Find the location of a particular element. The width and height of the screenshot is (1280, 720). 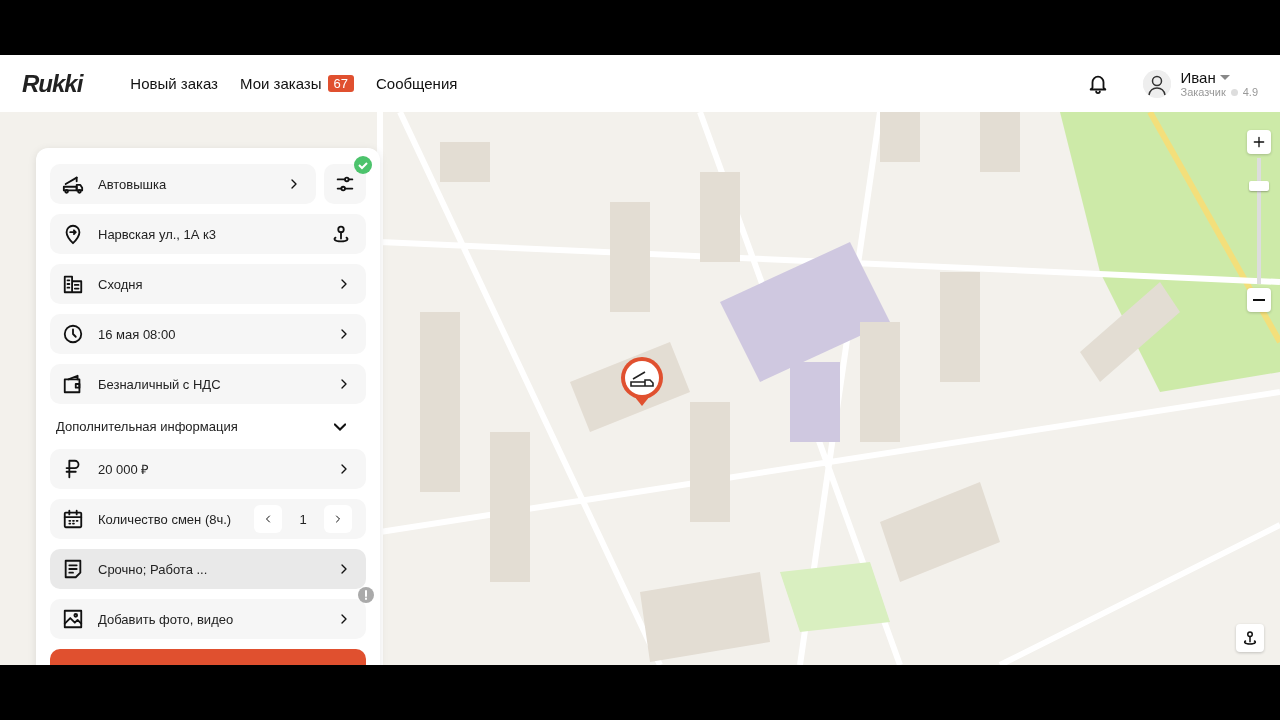

row-label: Безналичный с НДС is located at coordinates (160, 384).